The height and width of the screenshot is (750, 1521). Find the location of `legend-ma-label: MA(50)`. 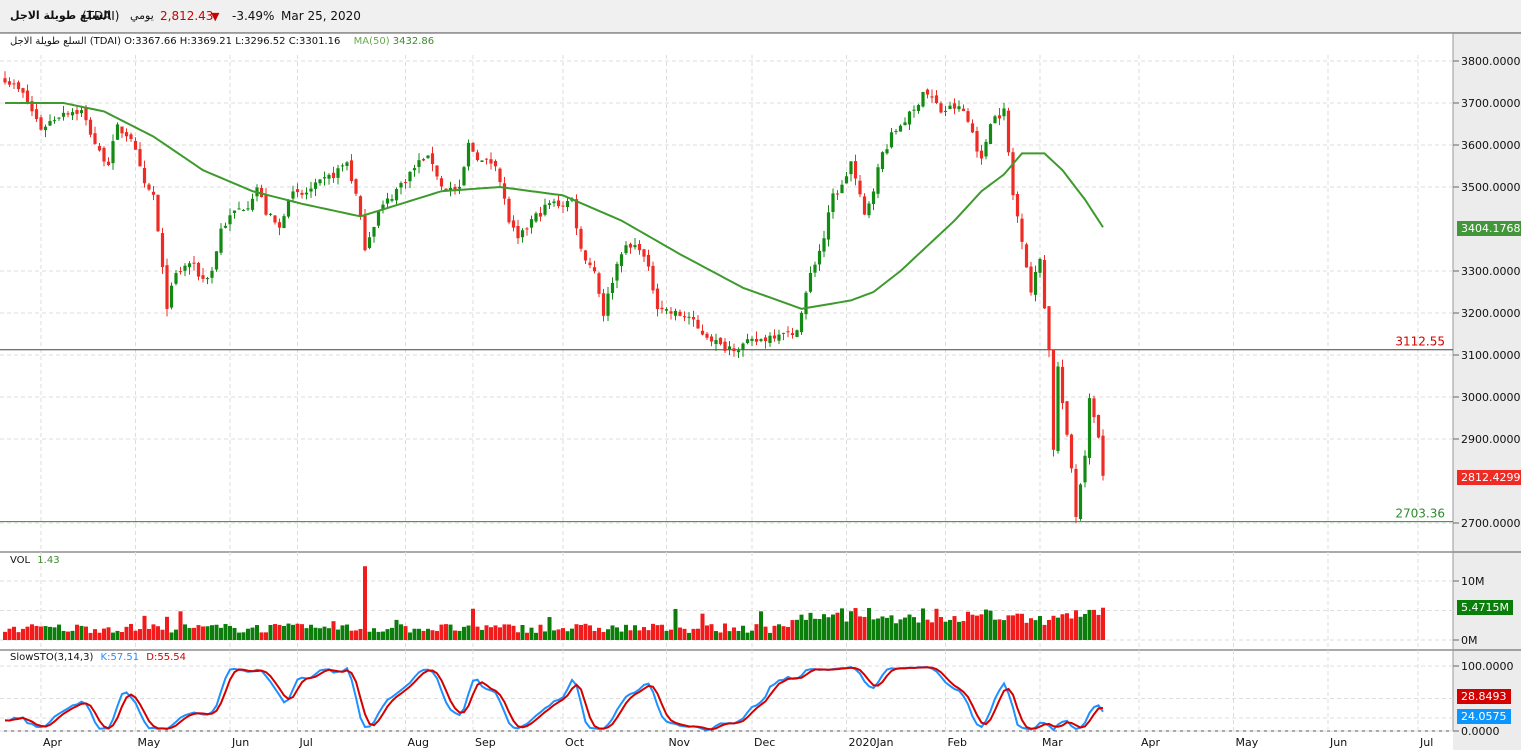

legend-ma-label: MA(50) is located at coordinates (371, 41).